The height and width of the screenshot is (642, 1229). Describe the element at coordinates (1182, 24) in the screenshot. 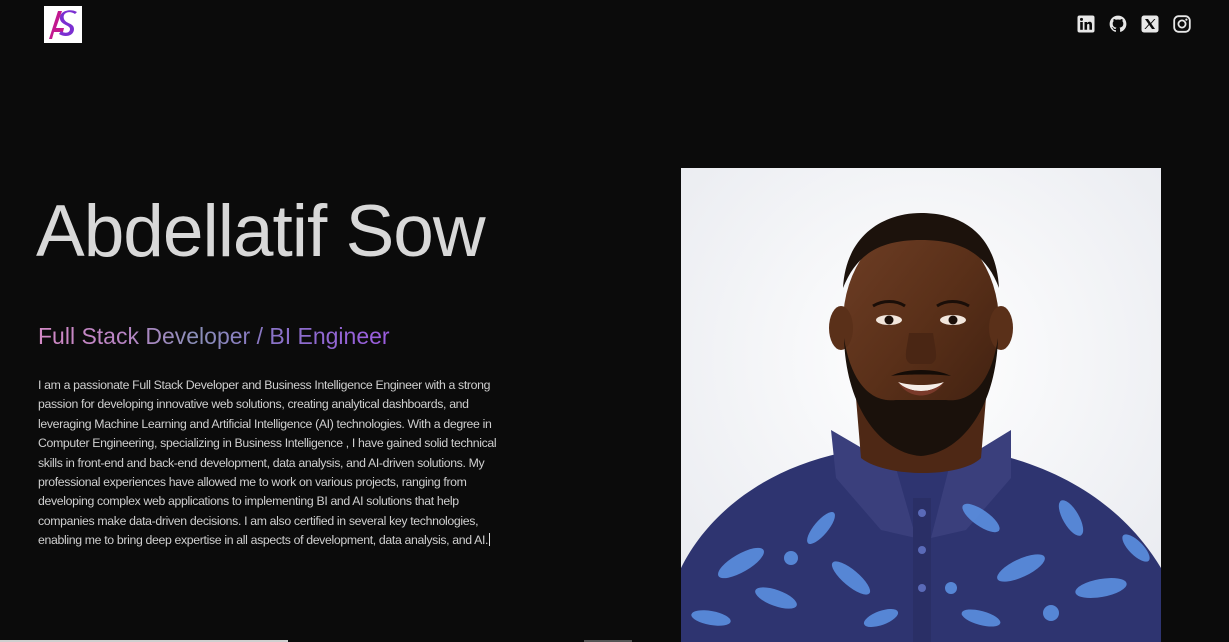

I see `instagram-icon` at that location.